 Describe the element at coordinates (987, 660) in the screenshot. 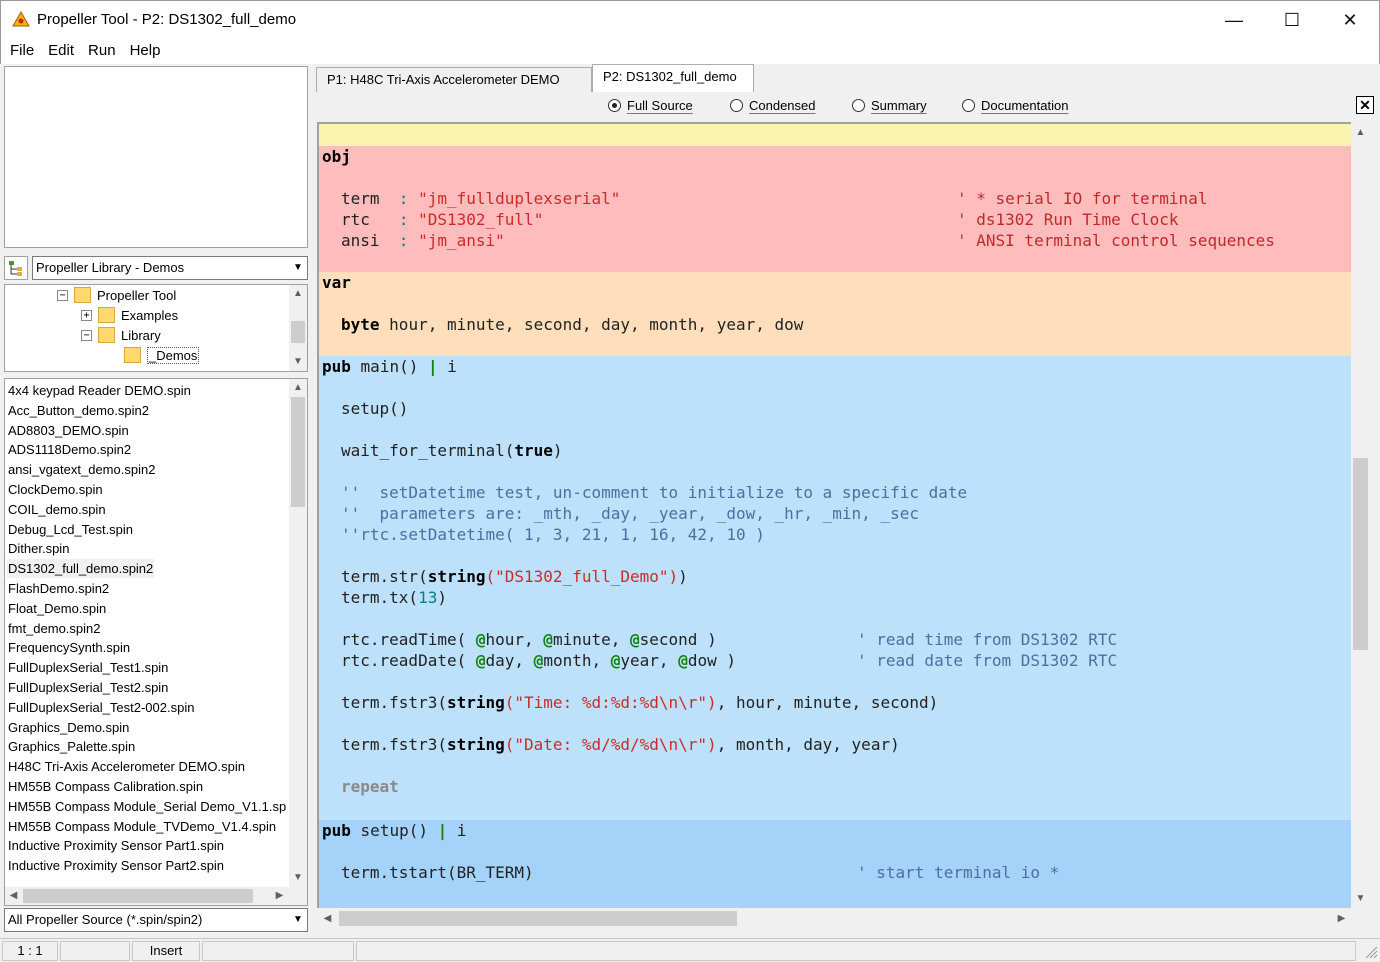

I see `code-read-date-comment: ' read date from DS1302 RTC` at that location.